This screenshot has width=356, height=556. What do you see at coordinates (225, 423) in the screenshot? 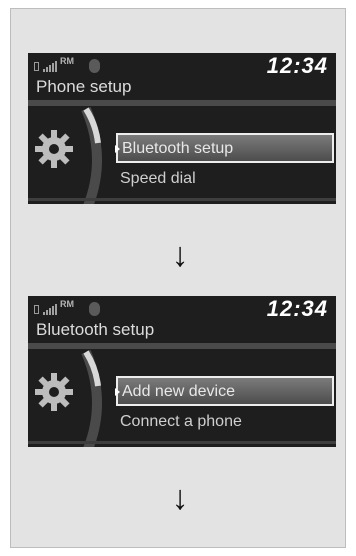
I see `menu-item-connect-a-phone: Connect a phone` at bounding box center [225, 423].